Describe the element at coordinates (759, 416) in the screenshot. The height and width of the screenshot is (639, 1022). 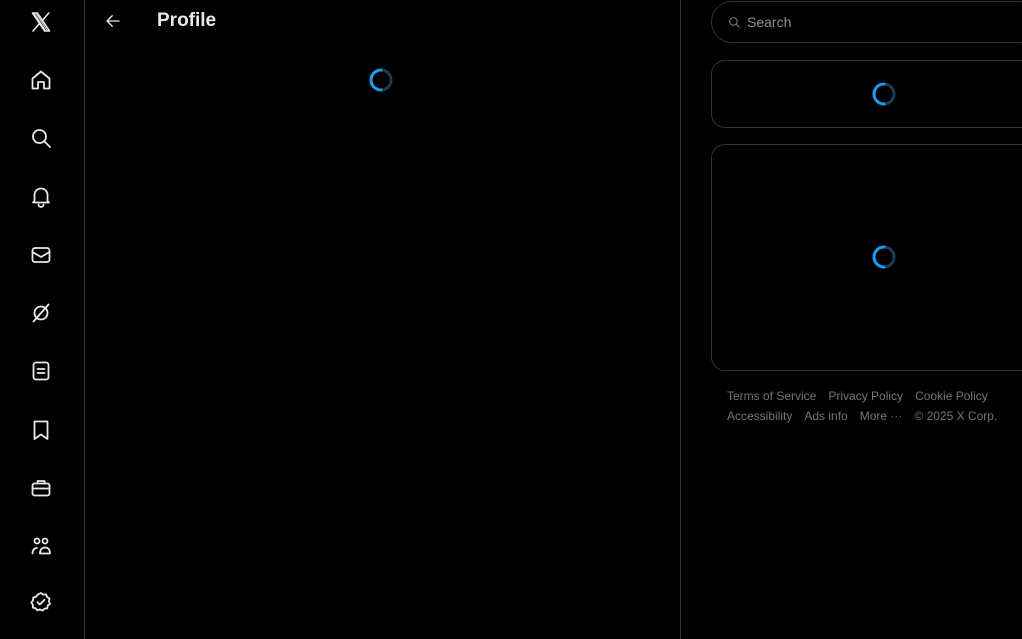
I see `footer-link-accessibility: Accessibility` at that location.